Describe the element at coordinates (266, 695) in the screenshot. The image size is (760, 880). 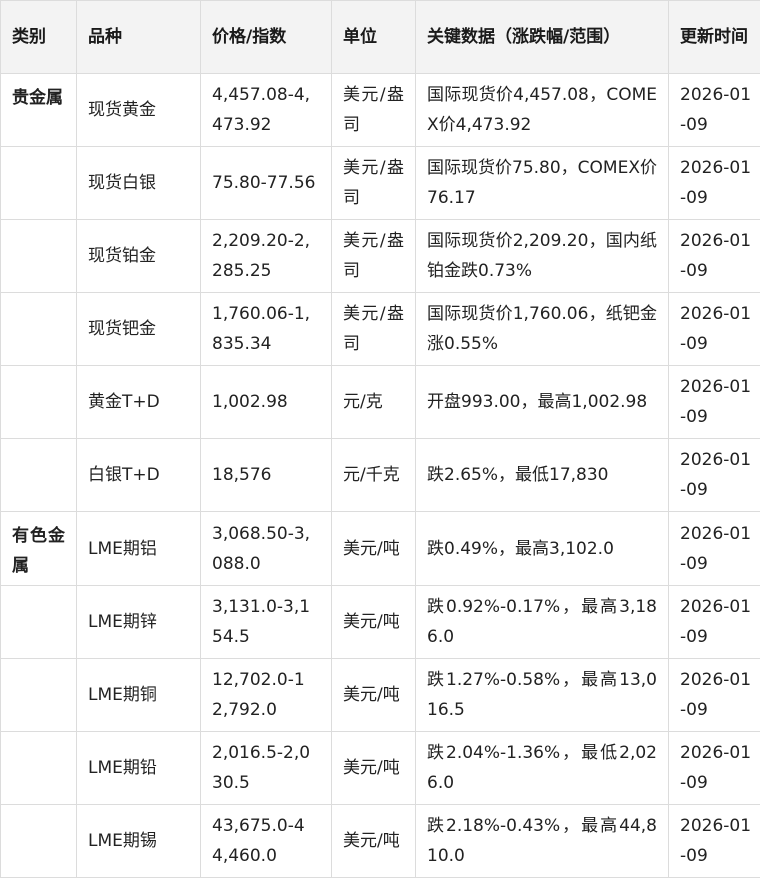
I see `price-cell: 12,702.0-12,792.0` at that location.